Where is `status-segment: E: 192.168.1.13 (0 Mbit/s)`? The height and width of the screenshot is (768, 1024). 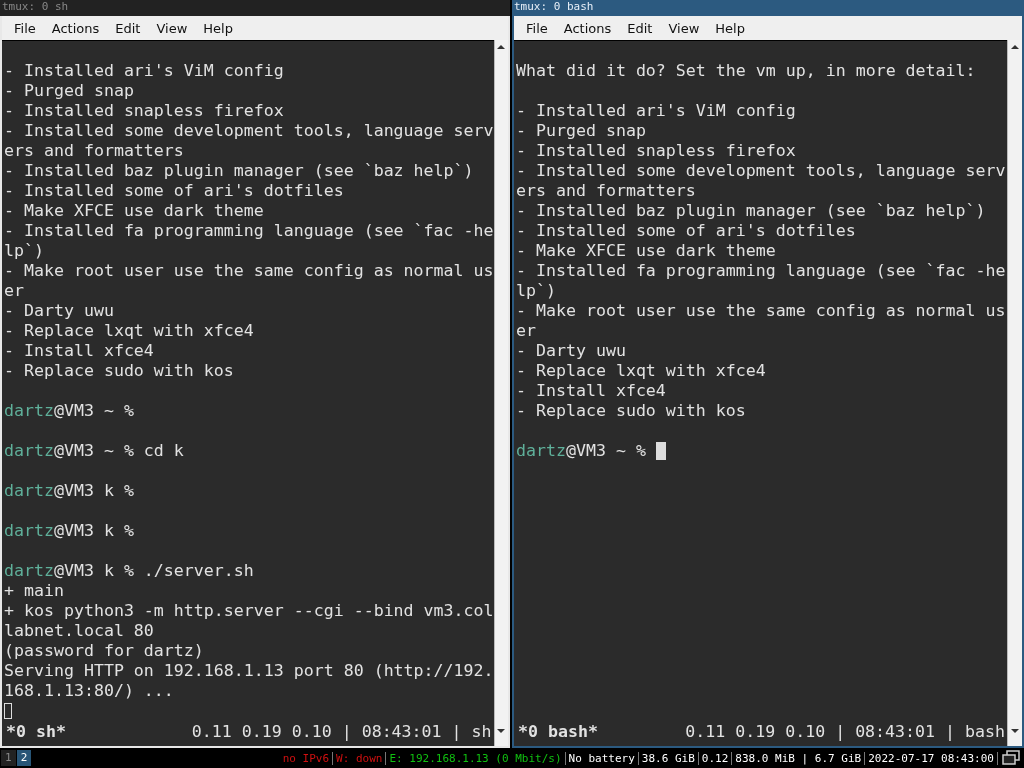 status-segment: E: 192.168.1.13 (0 Mbit/s) is located at coordinates (476, 758).